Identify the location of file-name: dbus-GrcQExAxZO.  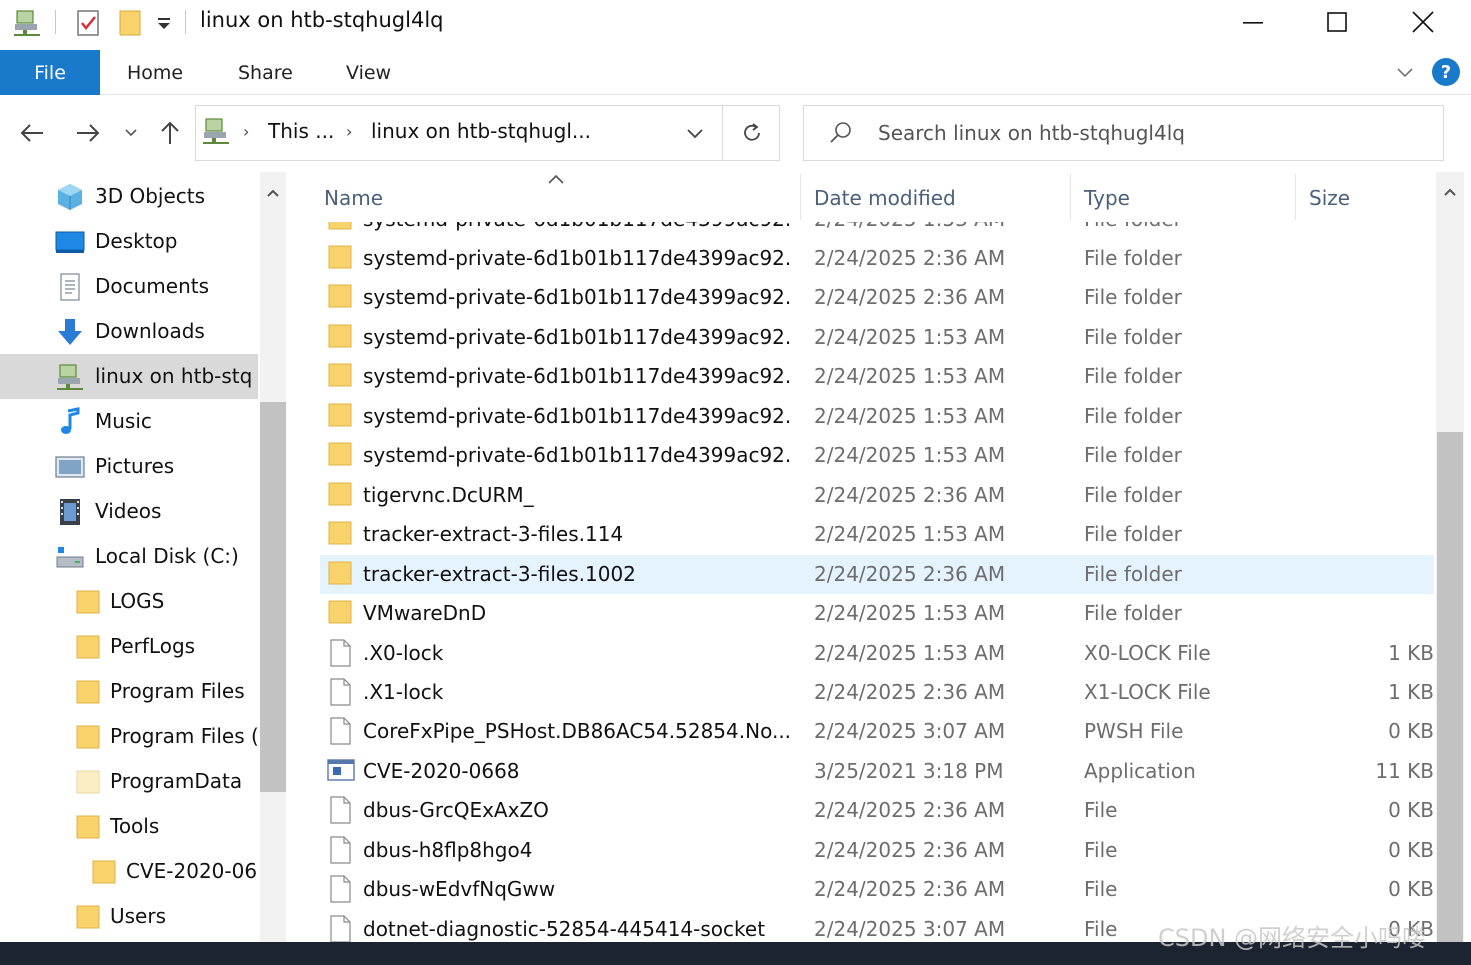
(456, 810).